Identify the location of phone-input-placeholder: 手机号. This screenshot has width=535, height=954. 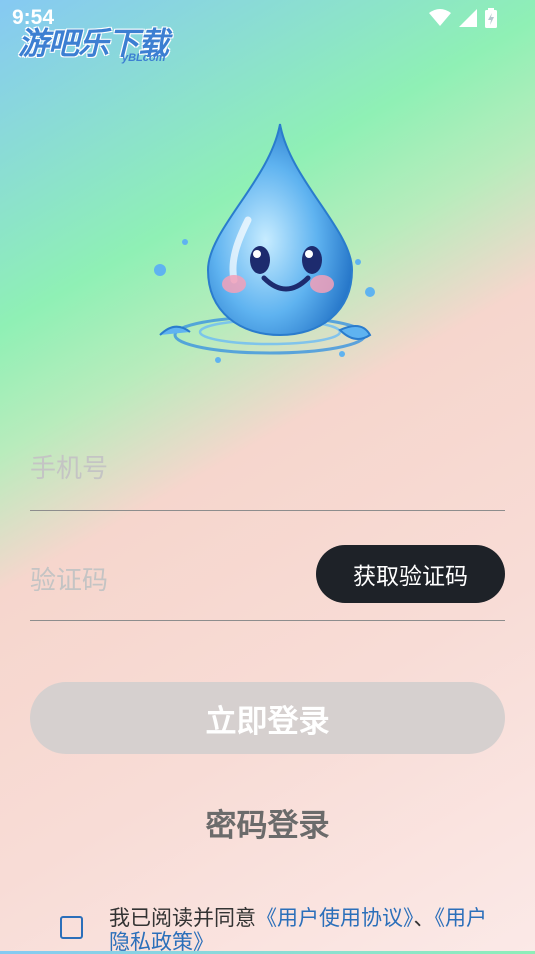
(69, 469).